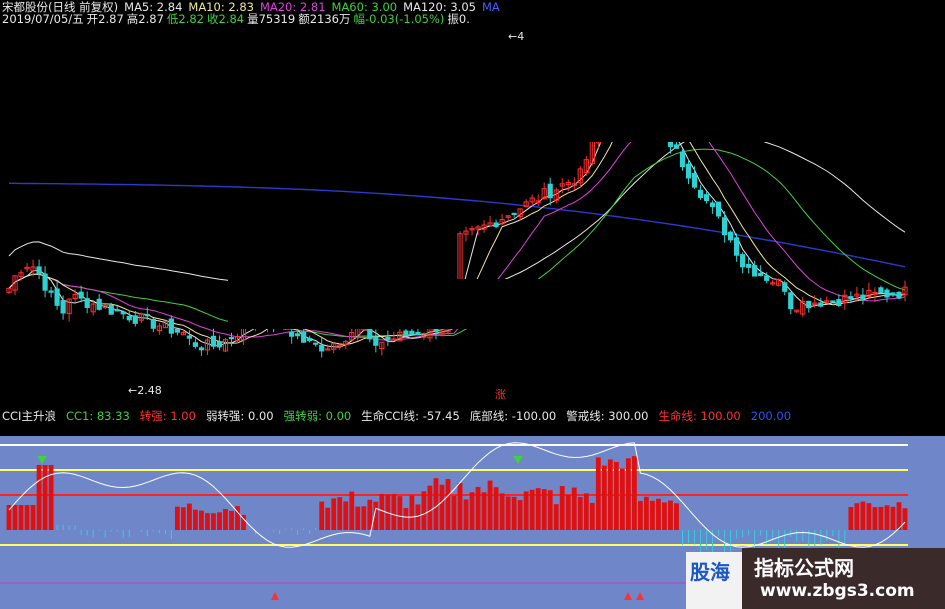 The height and width of the screenshot is (609, 945). I want to click on occlusion-middle, so click(473, 304).